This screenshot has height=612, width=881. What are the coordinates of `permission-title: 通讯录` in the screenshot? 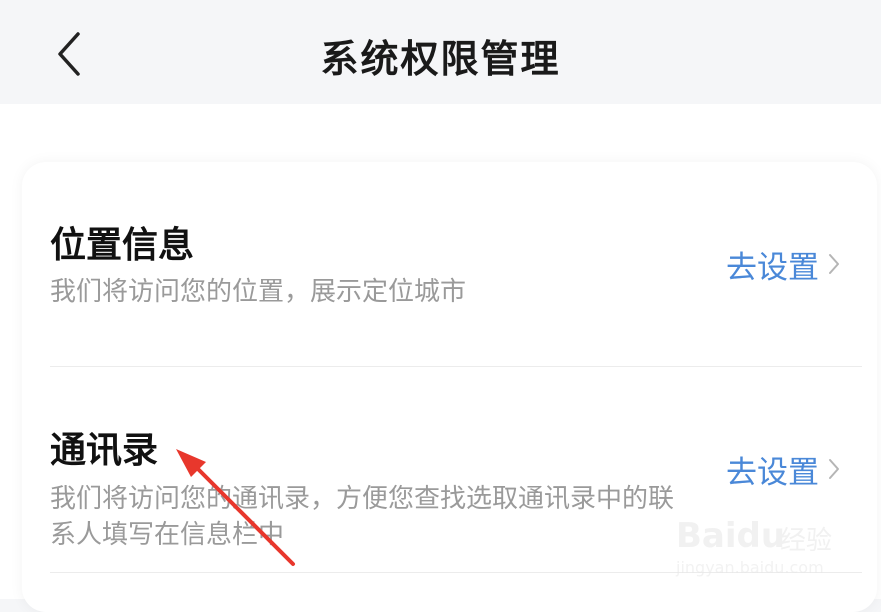 It's located at (104, 450).